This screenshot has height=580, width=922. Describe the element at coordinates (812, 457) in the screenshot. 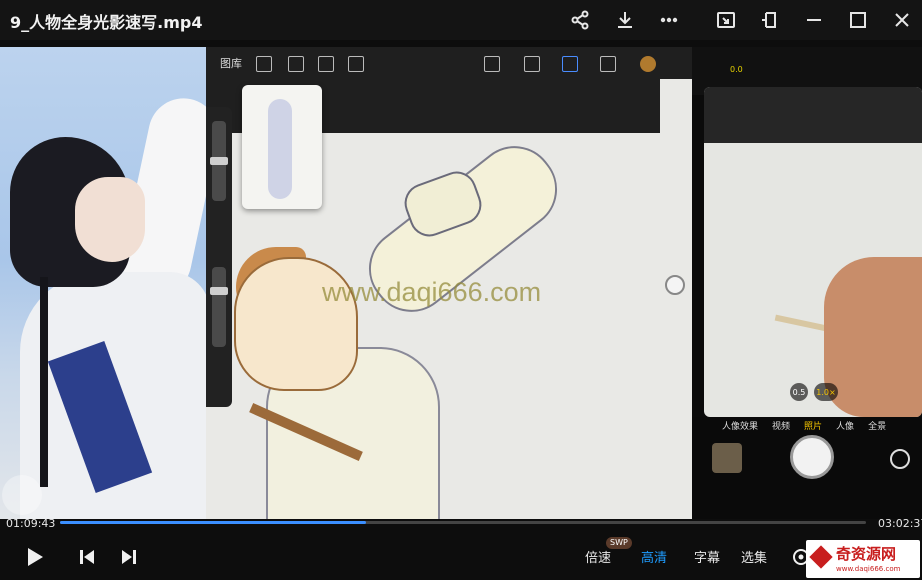

I see `camera-shutter` at that location.